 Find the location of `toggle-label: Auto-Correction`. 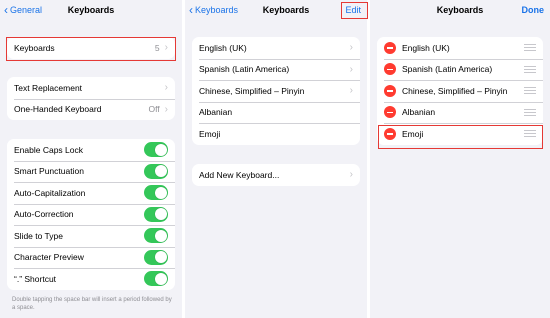

toggle-label: Auto-Correction is located at coordinates (44, 214).